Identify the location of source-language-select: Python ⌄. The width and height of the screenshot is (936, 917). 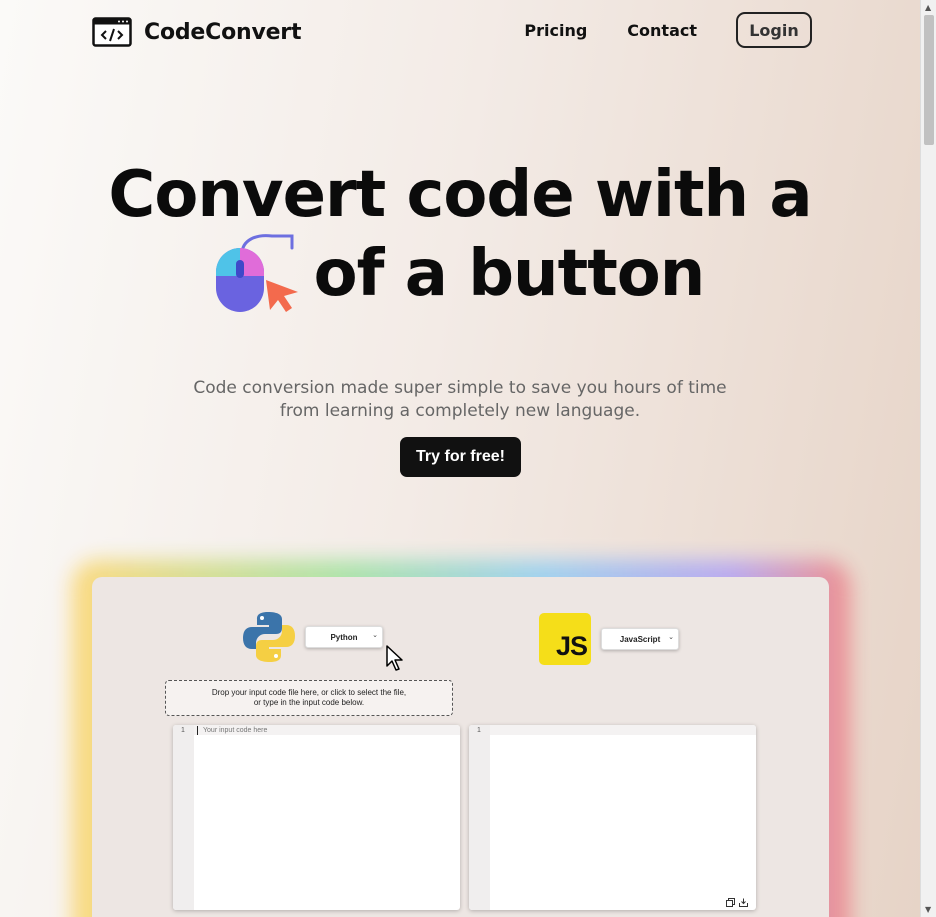
(344, 637).